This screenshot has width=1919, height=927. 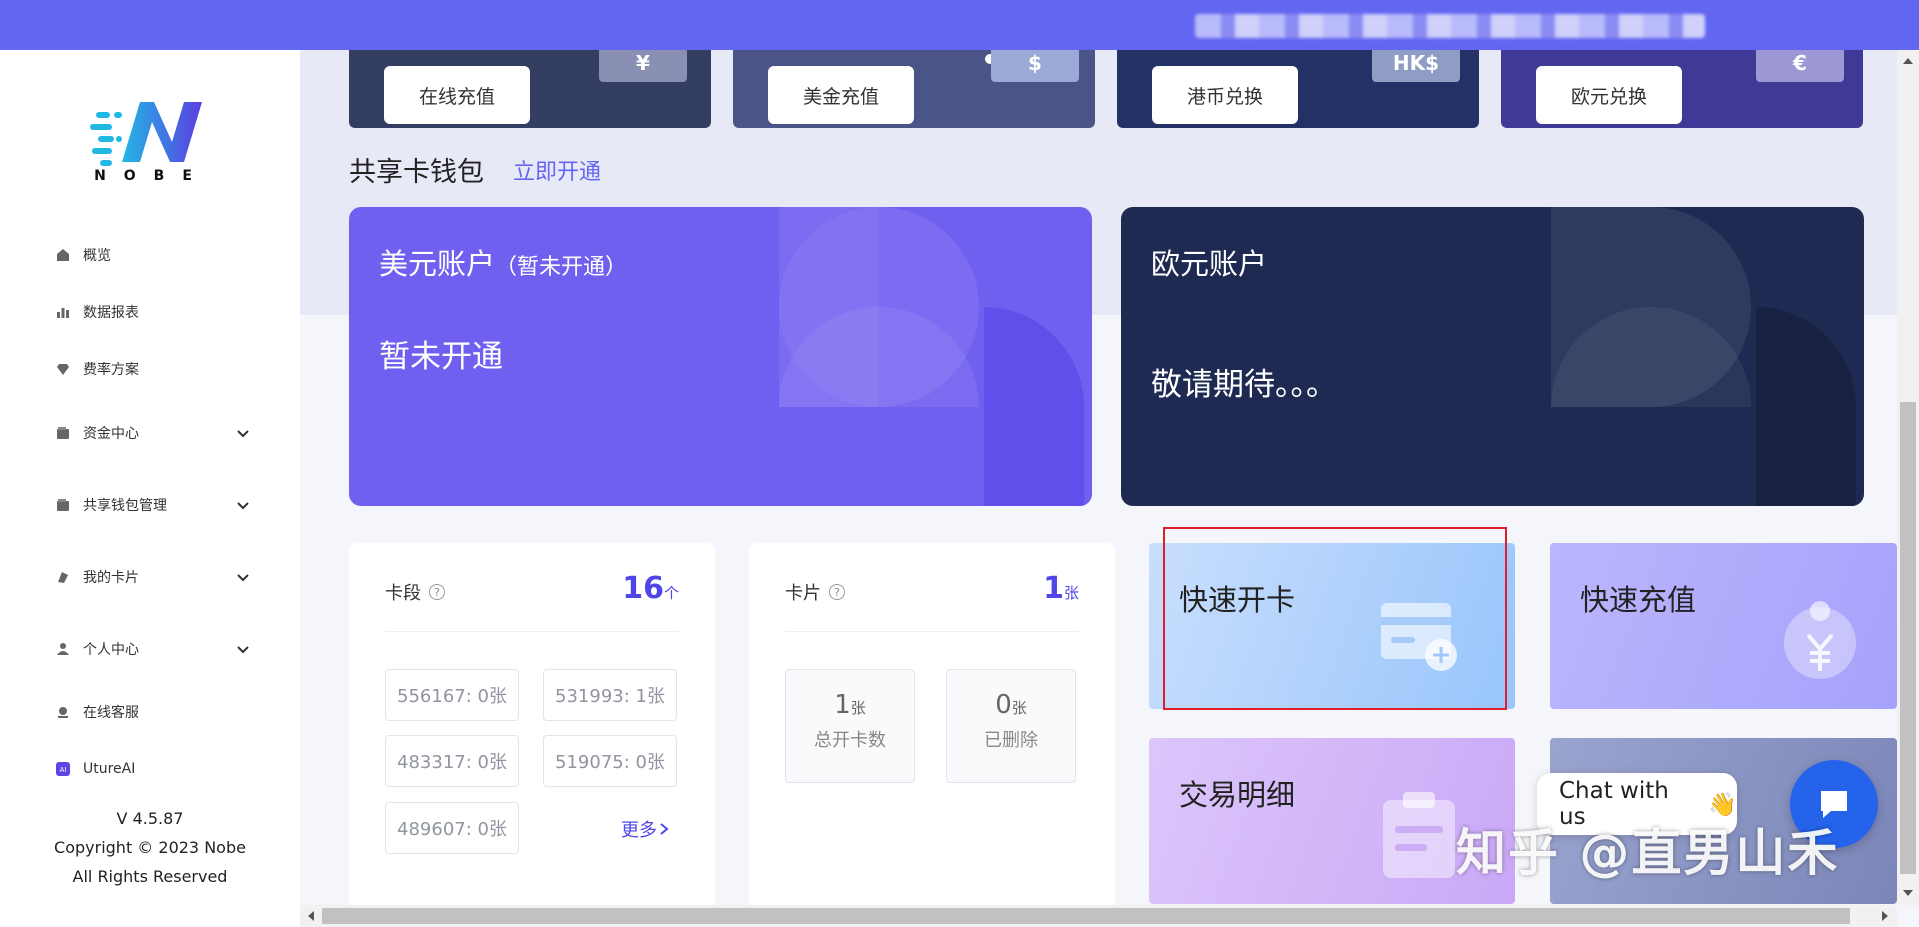 I want to click on sidebar-item-shared-wallet: 共享钱包管理, so click(x=155, y=505).